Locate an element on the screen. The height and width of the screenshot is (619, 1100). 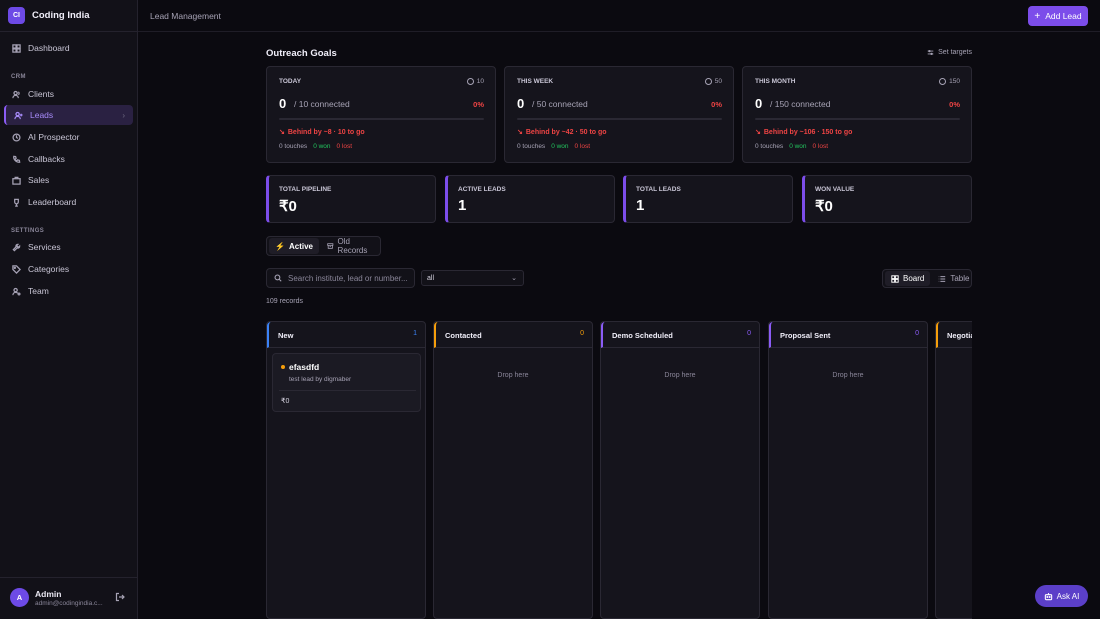
add-lead-button: + Add Lead is located at coordinates (1058, 16).